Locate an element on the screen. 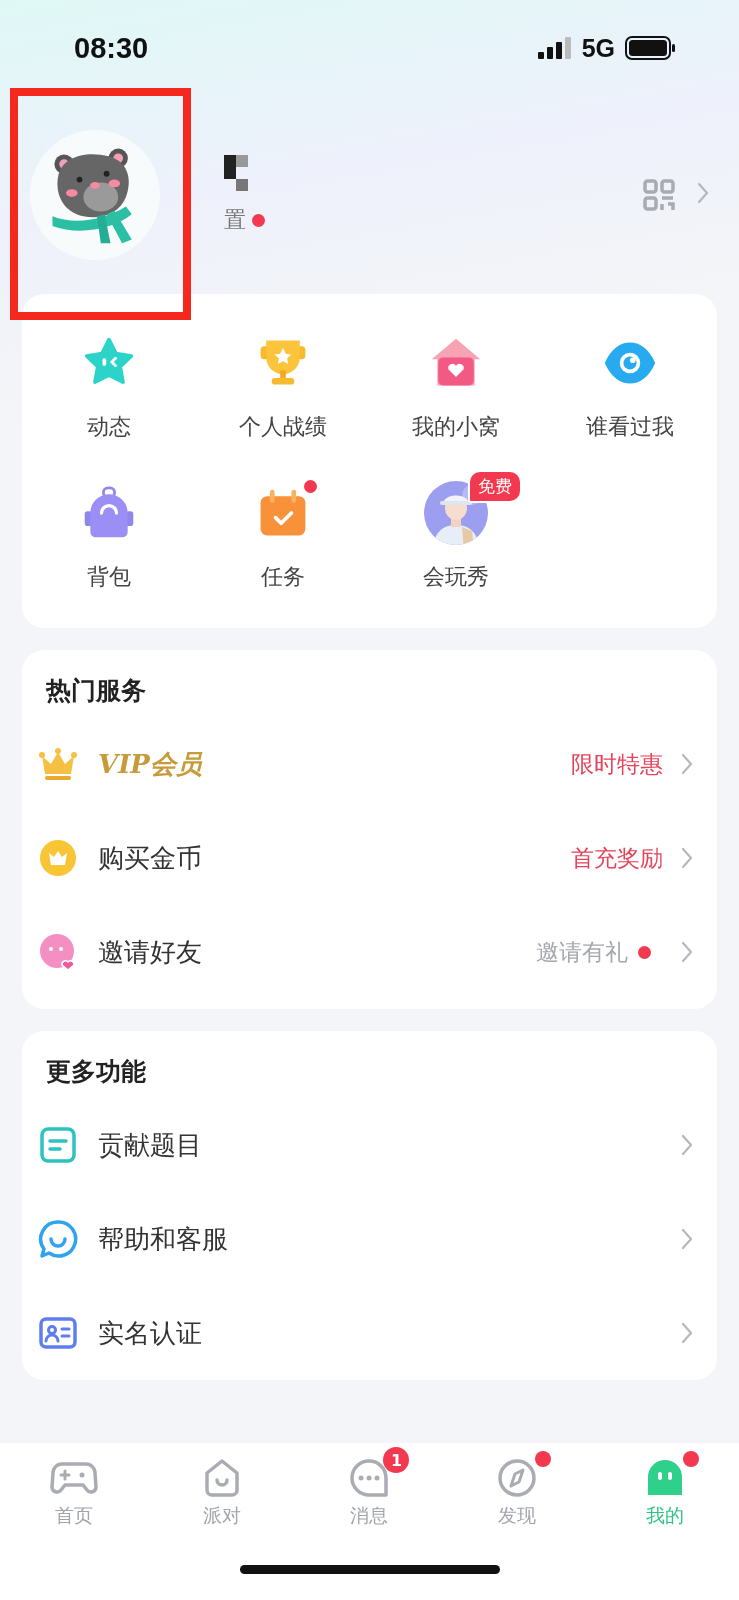  shortcut-item: 动态 is located at coordinates (109, 379).